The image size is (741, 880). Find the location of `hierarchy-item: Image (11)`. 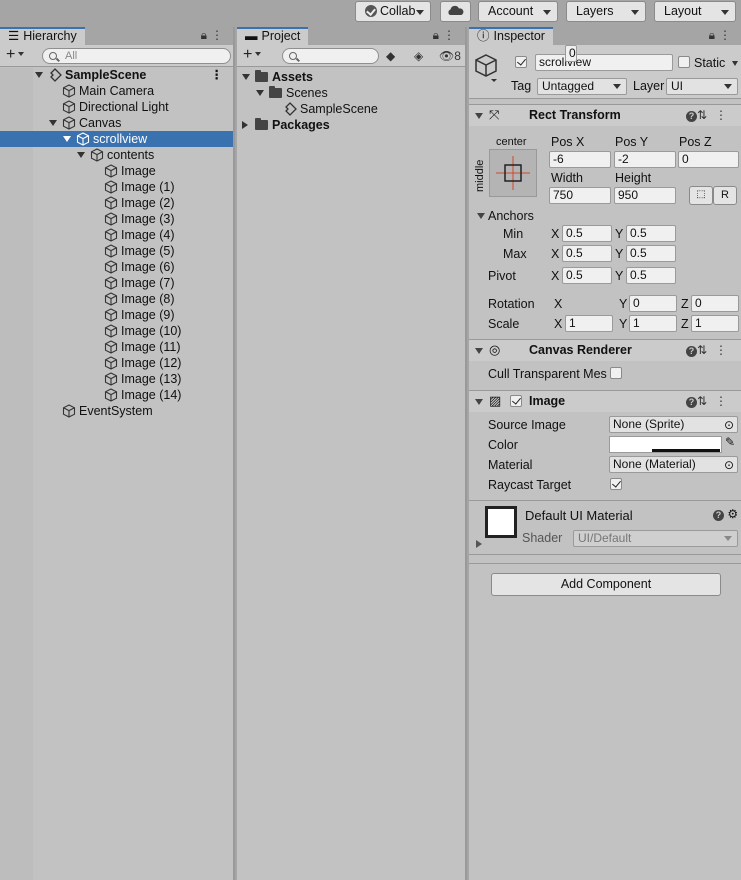

hierarchy-item: Image (11) is located at coordinates (116, 347).